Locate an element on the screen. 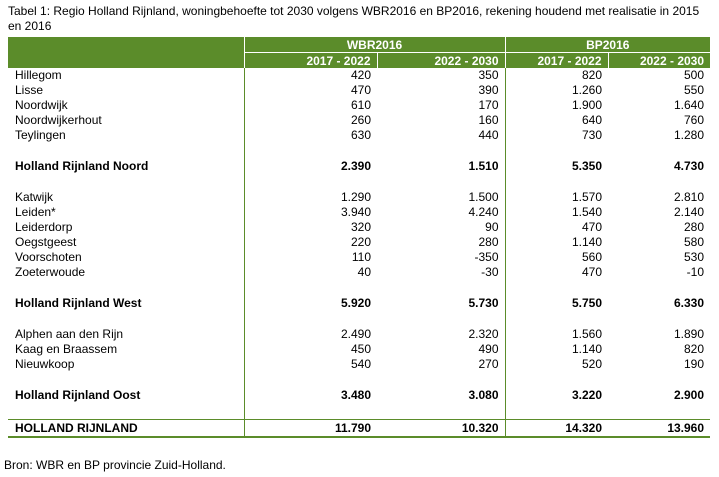 This screenshot has width=719, height=477. row-label: Noordwijkerhout is located at coordinates (58, 120).